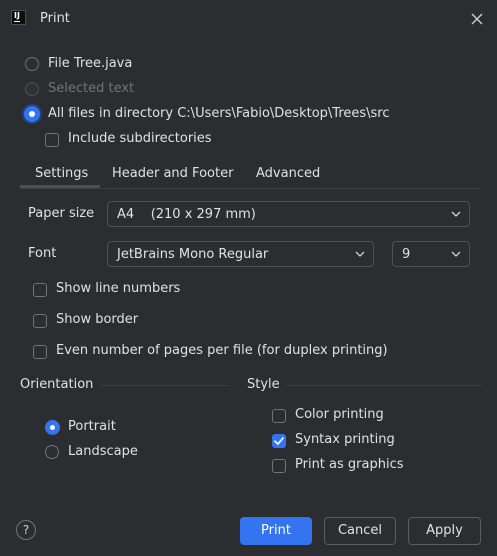 The height and width of the screenshot is (556, 497). Describe the element at coordinates (90, 63) in the screenshot. I see `radio-file-label: File Tree.java` at that location.